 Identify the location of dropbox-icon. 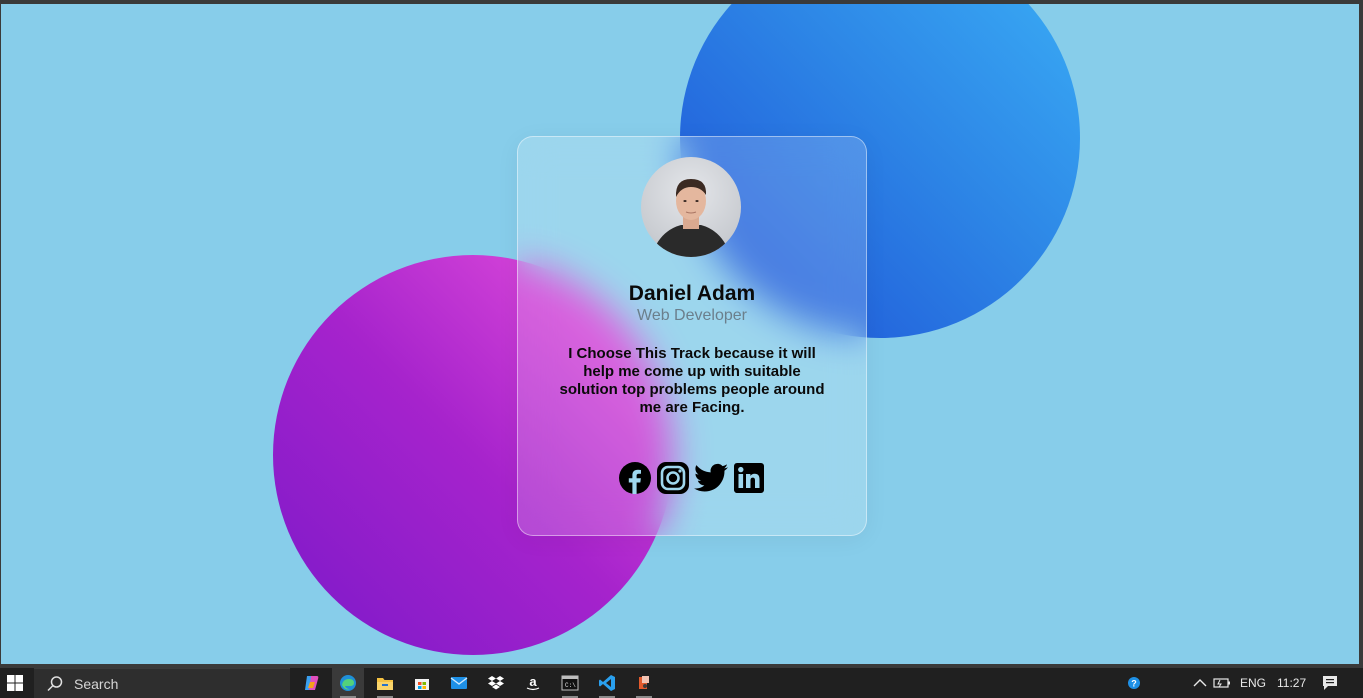
(496, 683).